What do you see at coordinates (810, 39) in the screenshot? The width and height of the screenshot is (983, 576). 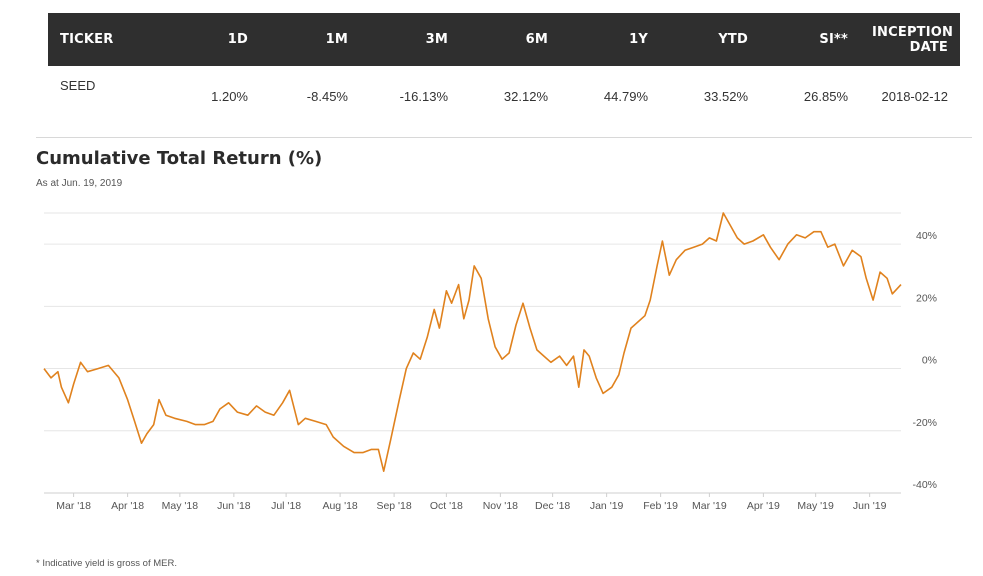 I see `header-si: SI**` at bounding box center [810, 39].